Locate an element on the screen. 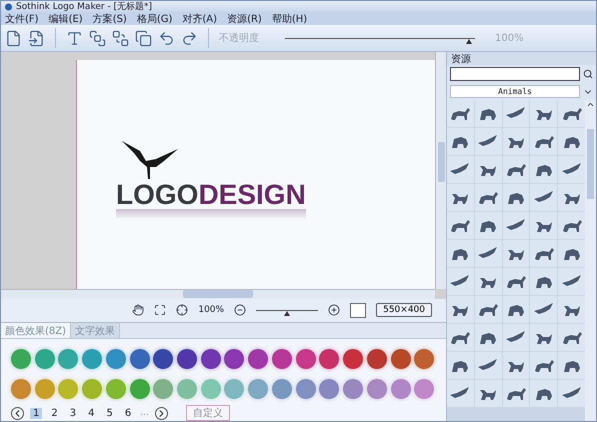 This screenshot has width=597, height=422. next-page-icon is located at coordinates (161, 413).